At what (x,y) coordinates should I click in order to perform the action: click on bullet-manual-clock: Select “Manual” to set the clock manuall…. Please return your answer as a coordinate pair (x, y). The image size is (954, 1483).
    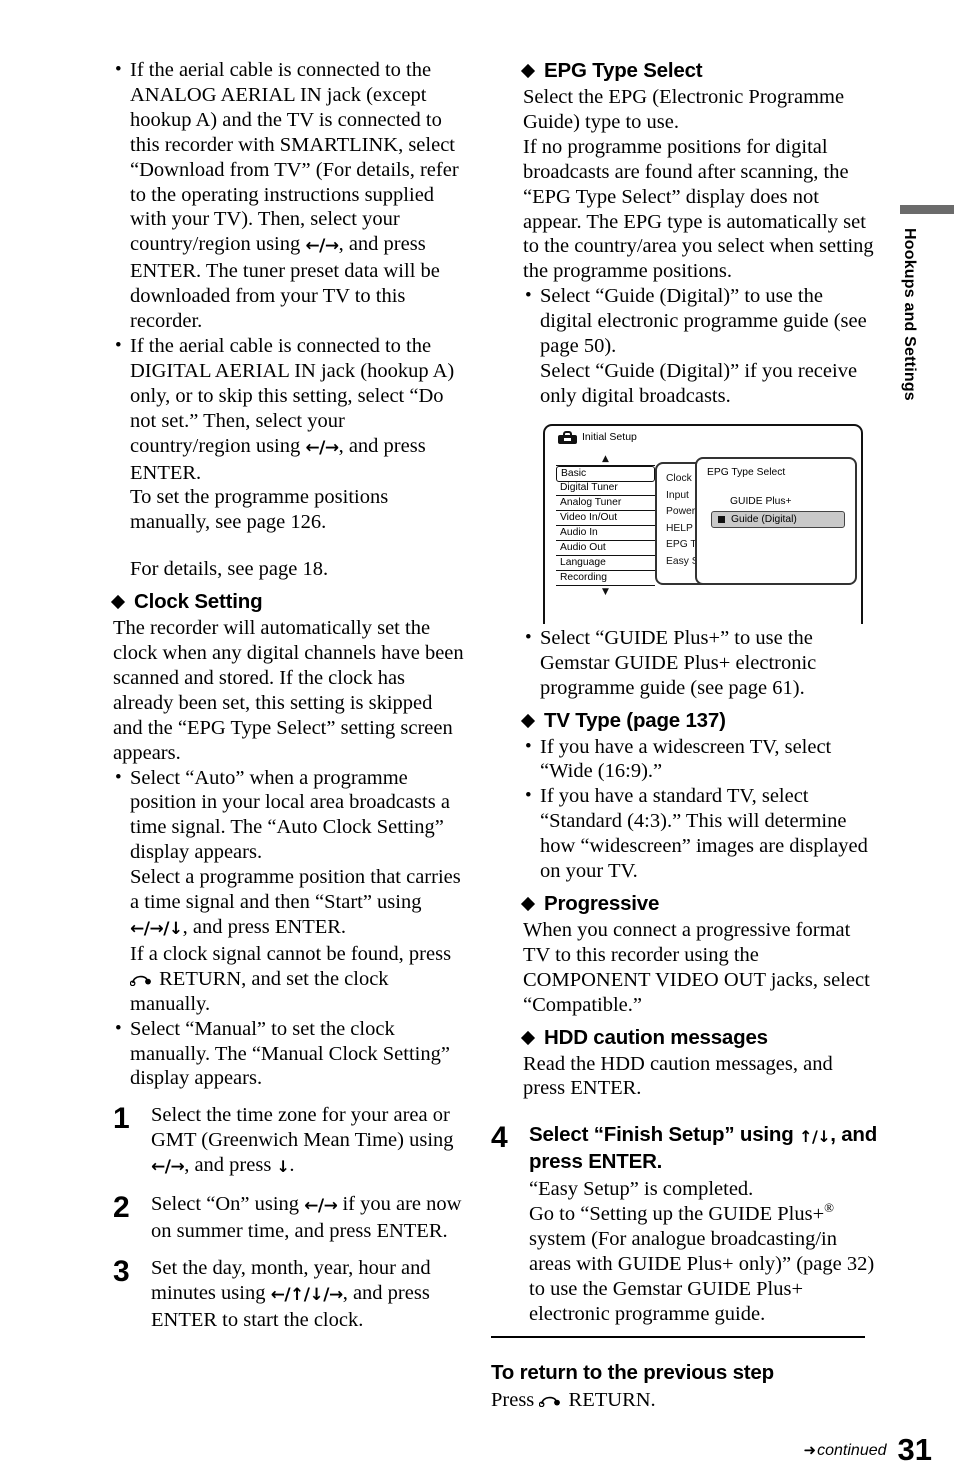
    Looking at the image, I should click on (289, 1054).